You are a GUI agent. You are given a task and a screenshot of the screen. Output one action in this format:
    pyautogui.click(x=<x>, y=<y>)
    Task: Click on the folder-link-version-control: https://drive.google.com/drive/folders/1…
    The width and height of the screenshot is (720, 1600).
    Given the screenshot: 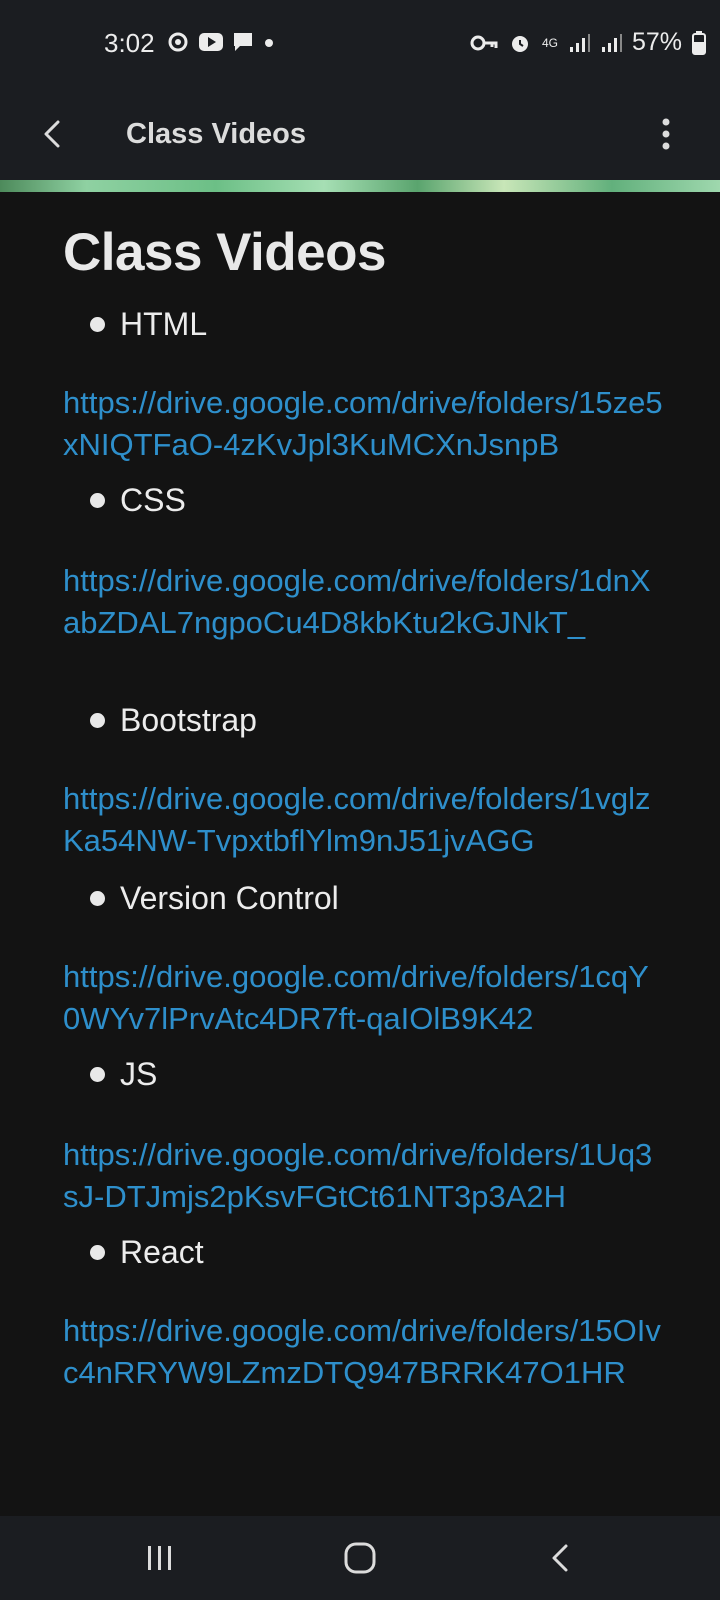 What is the action you would take?
    pyautogui.click(x=363, y=998)
    